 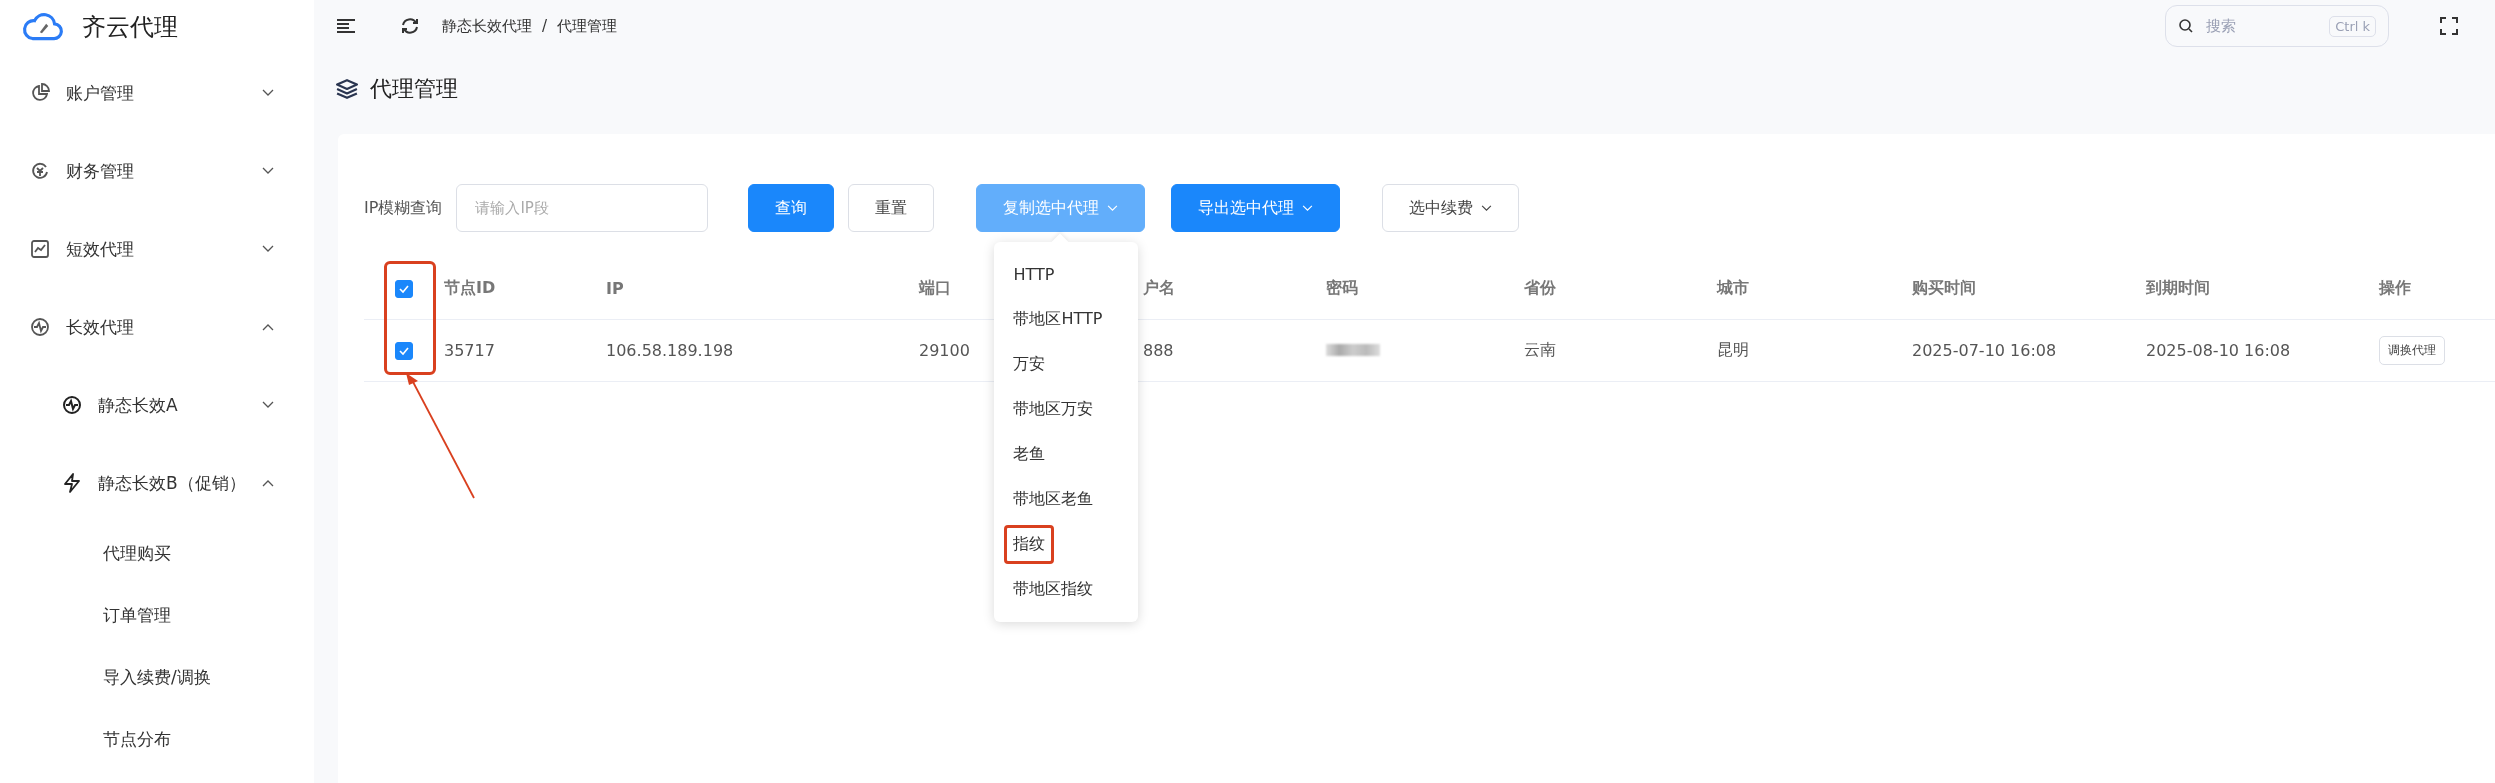 I want to click on sidebar-item: 节点分布, so click(x=157, y=739).